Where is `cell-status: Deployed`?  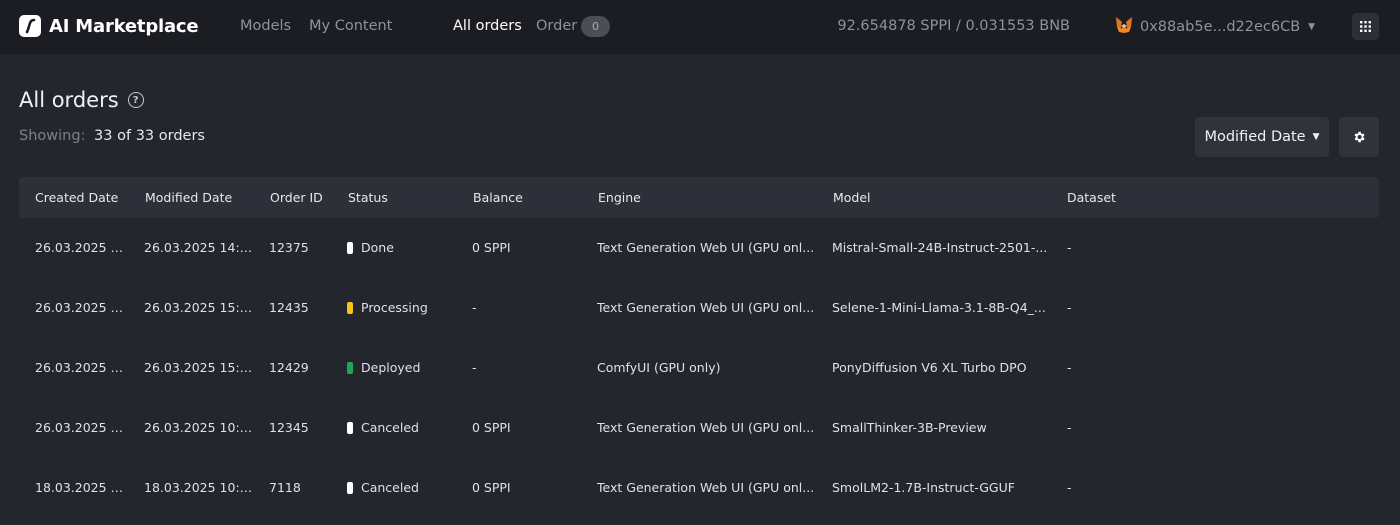
cell-status: Deployed is located at coordinates (391, 367).